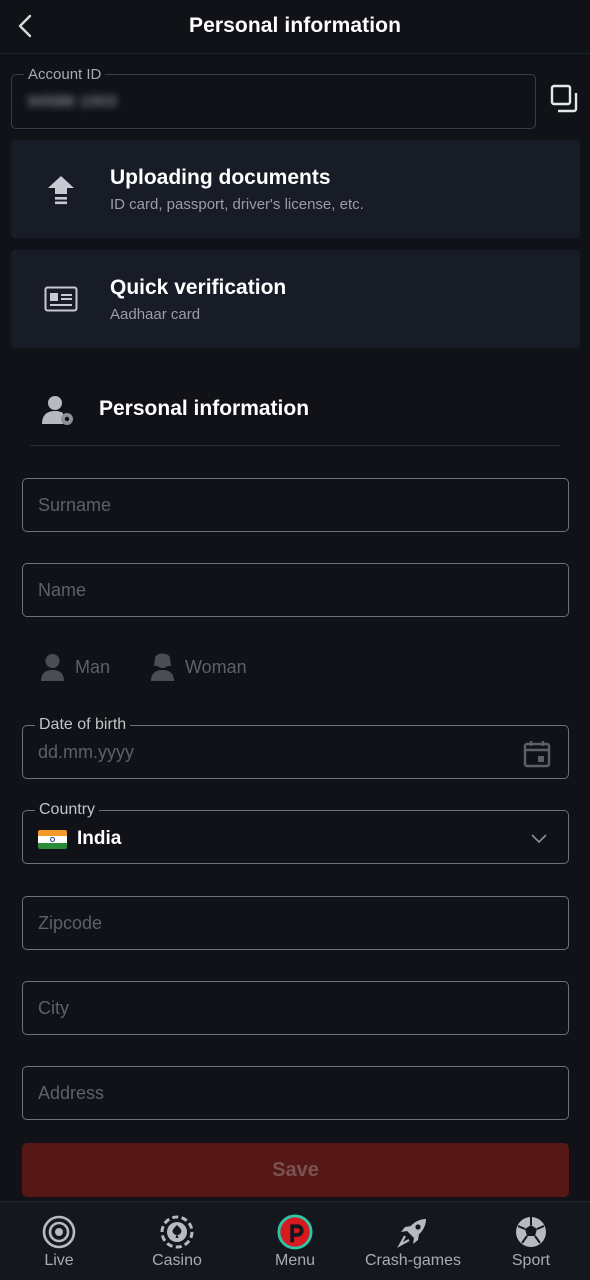 The height and width of the screenshot is (1280, 590). What do you see at coordinates (531, 1232) in the screenshot?
I see `soccer-ball-icon` at bounding box center [531, 1232].